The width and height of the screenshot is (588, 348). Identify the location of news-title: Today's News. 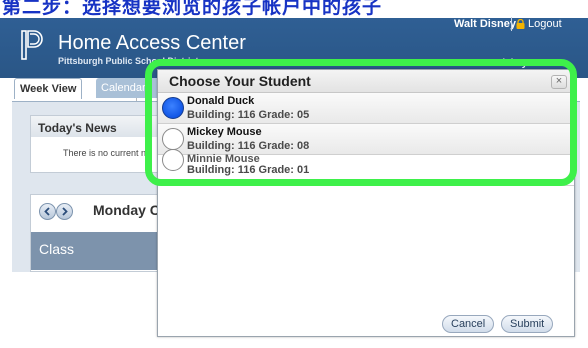
(77, 128).